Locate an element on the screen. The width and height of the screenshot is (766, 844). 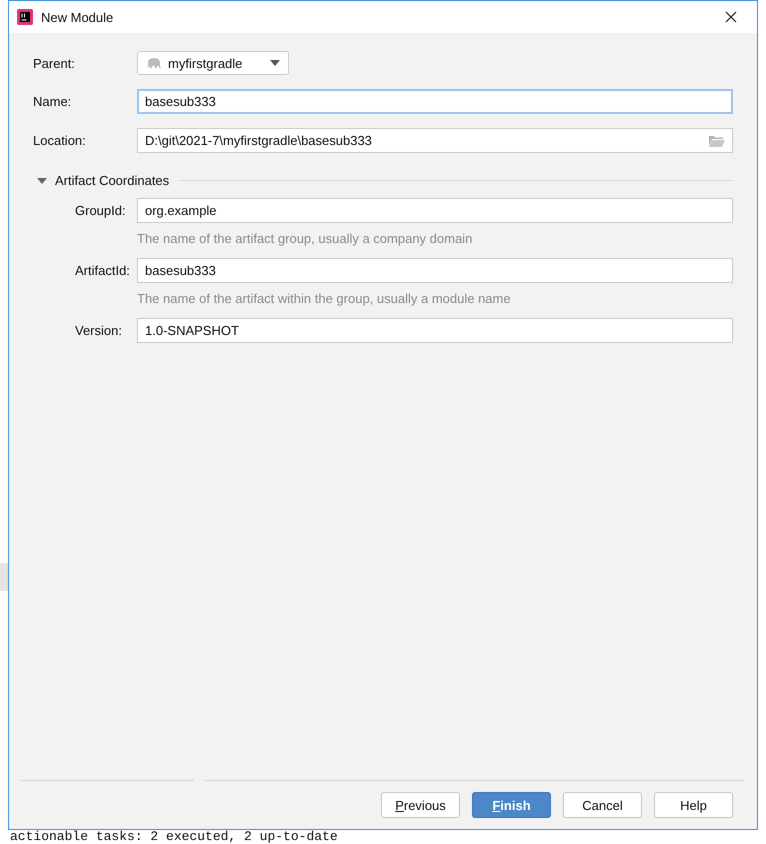
text-field: basesub333 is located at coordinates (435, 270).